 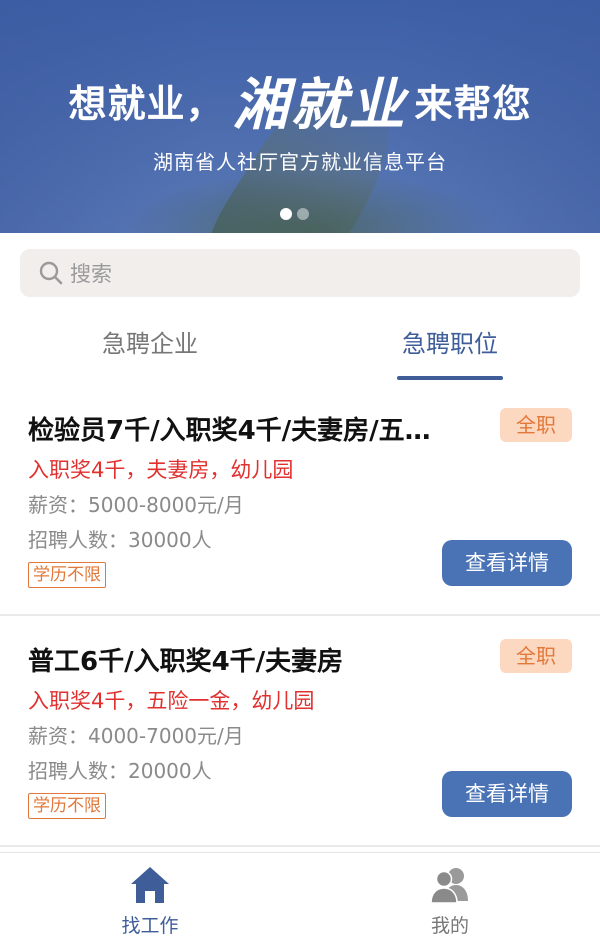 What do you see at coordinates (171, 701) in the screenshot?
I see `job-perks: 入职奖4千，五险一金，幼儿园` at bounding box center [171, 701].